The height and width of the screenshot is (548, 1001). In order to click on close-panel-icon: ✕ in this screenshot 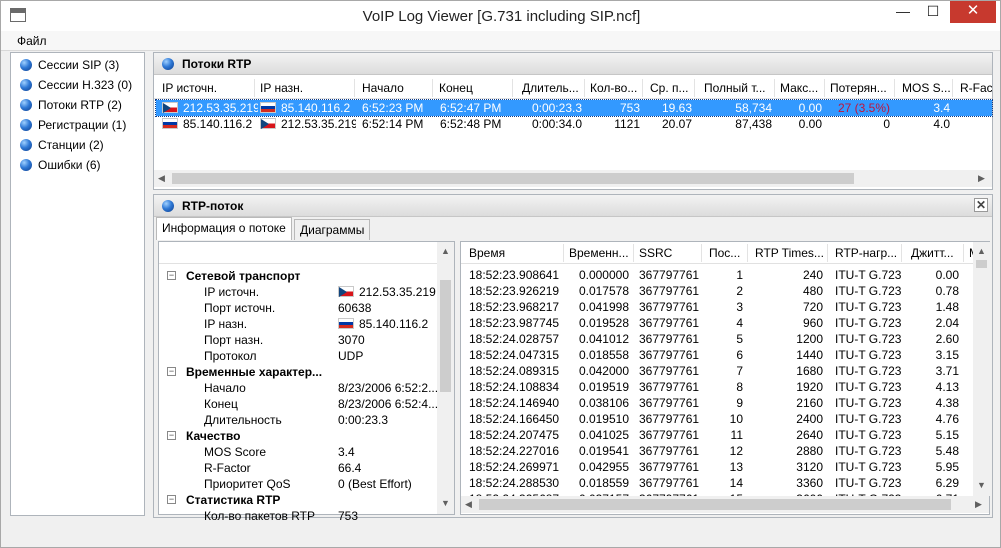, I will do `click(981, 205)`.